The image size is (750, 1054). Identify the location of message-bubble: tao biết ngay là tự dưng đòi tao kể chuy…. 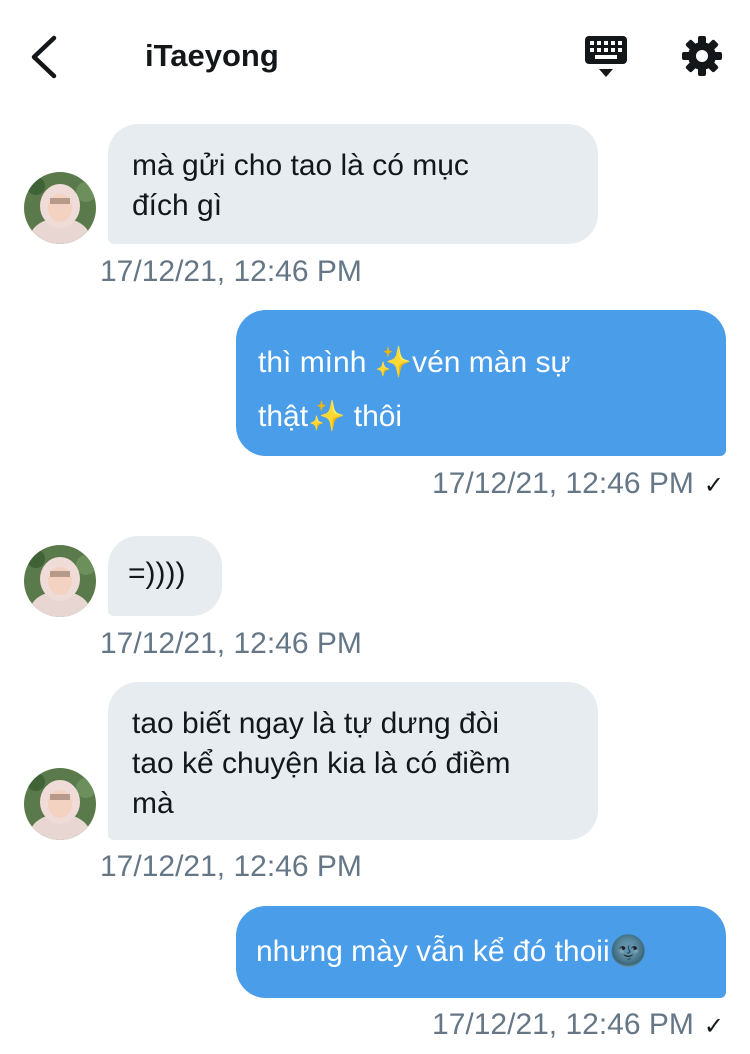
(353, 761).